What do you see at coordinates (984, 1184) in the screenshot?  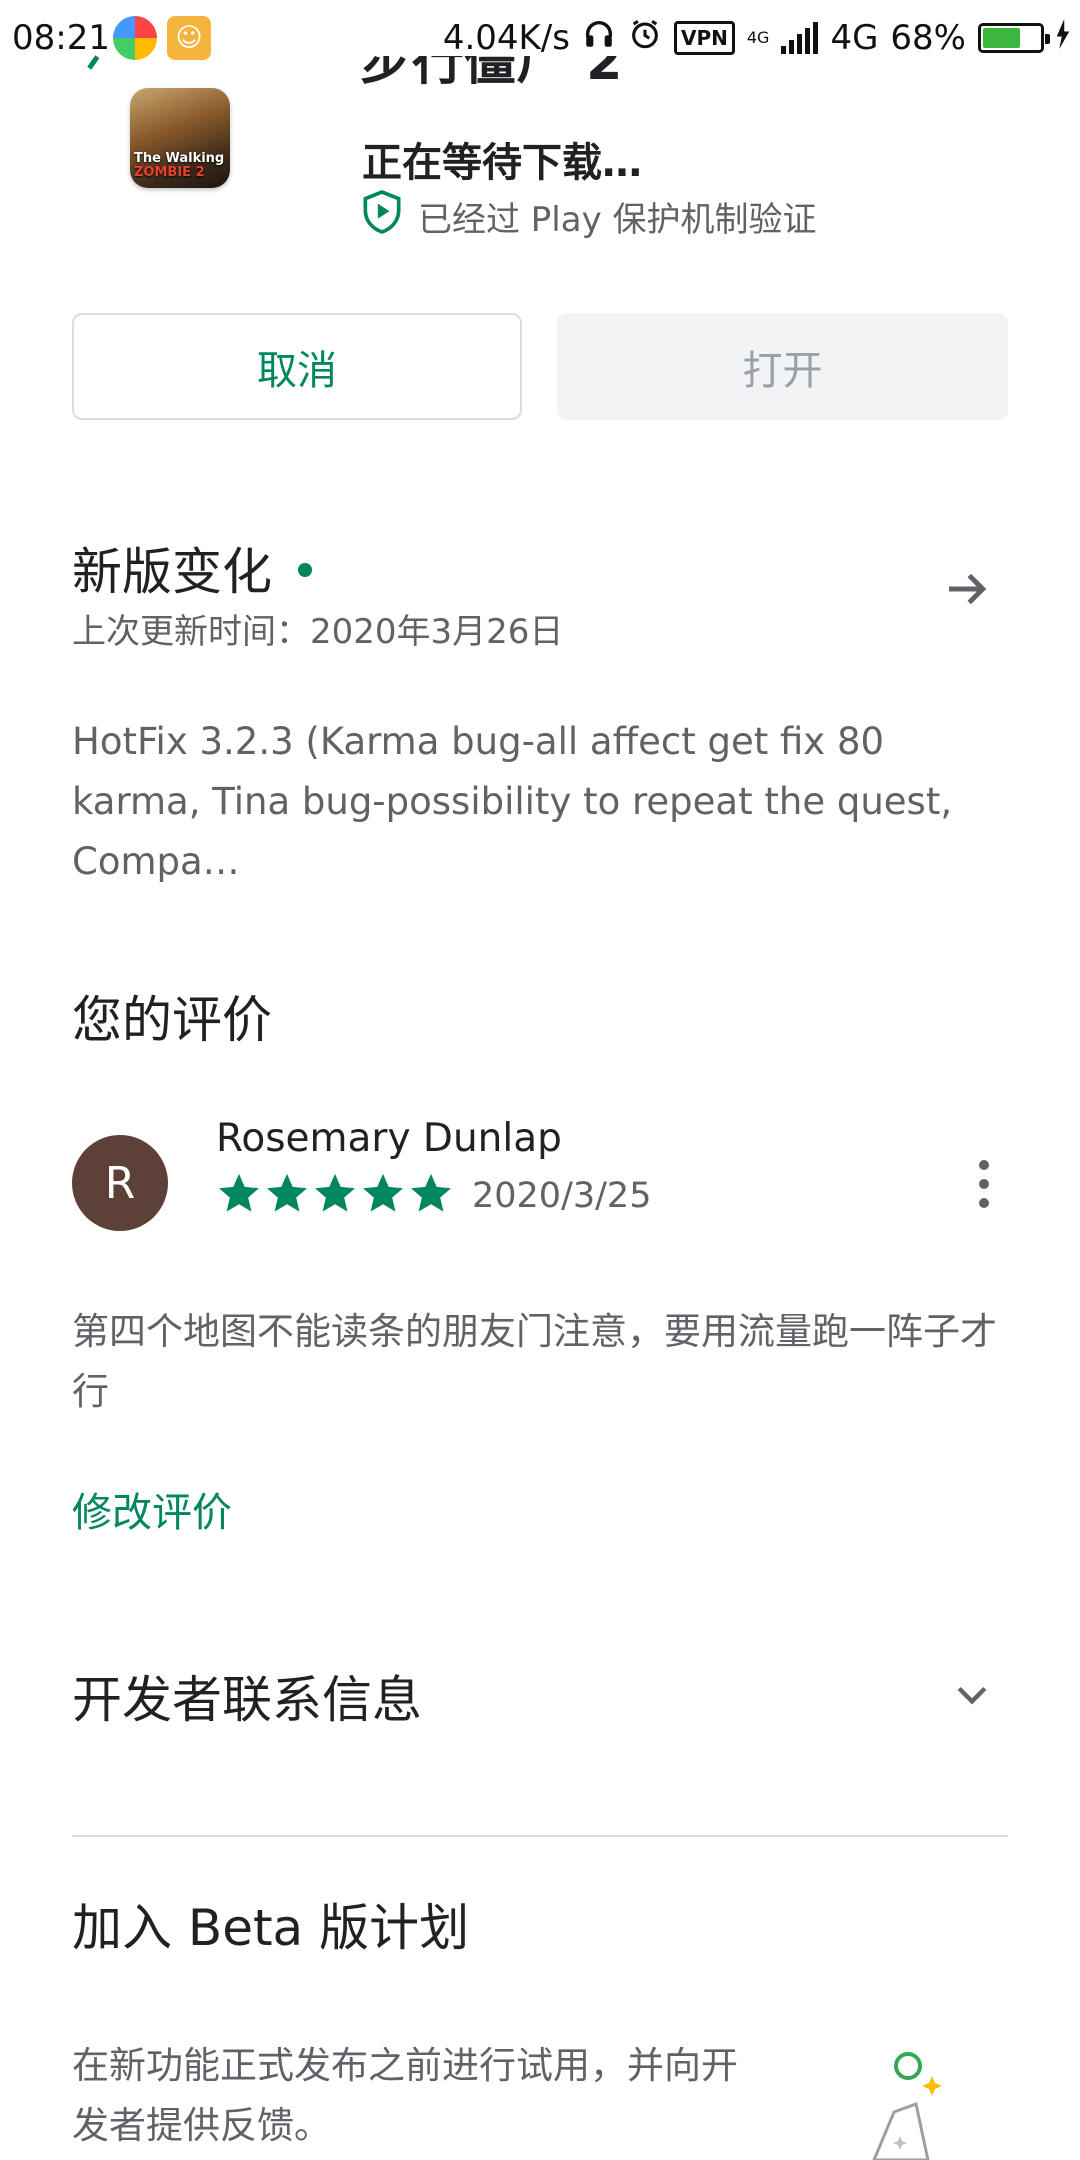 I see `more-options-icon` at bounding box center [984, 1184].